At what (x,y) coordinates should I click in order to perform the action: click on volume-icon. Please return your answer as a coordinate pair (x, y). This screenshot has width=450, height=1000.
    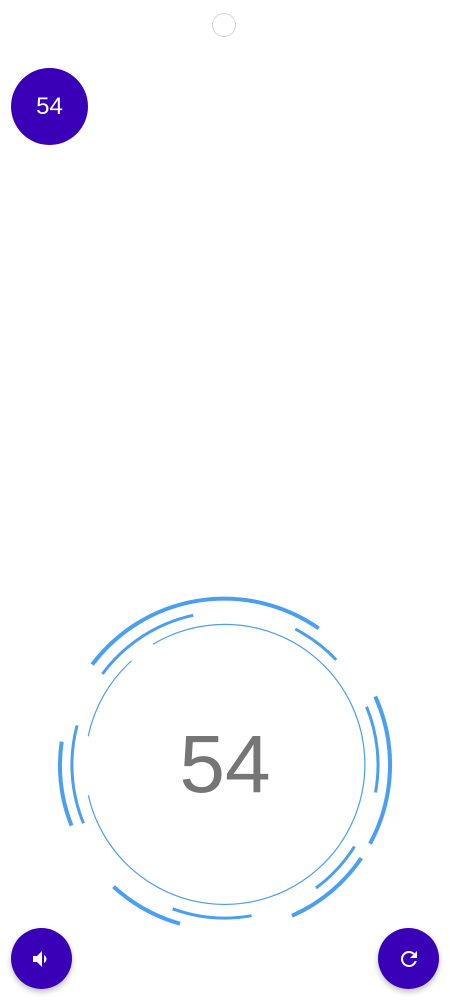
    Looking at the image, I should click on (39, 958).